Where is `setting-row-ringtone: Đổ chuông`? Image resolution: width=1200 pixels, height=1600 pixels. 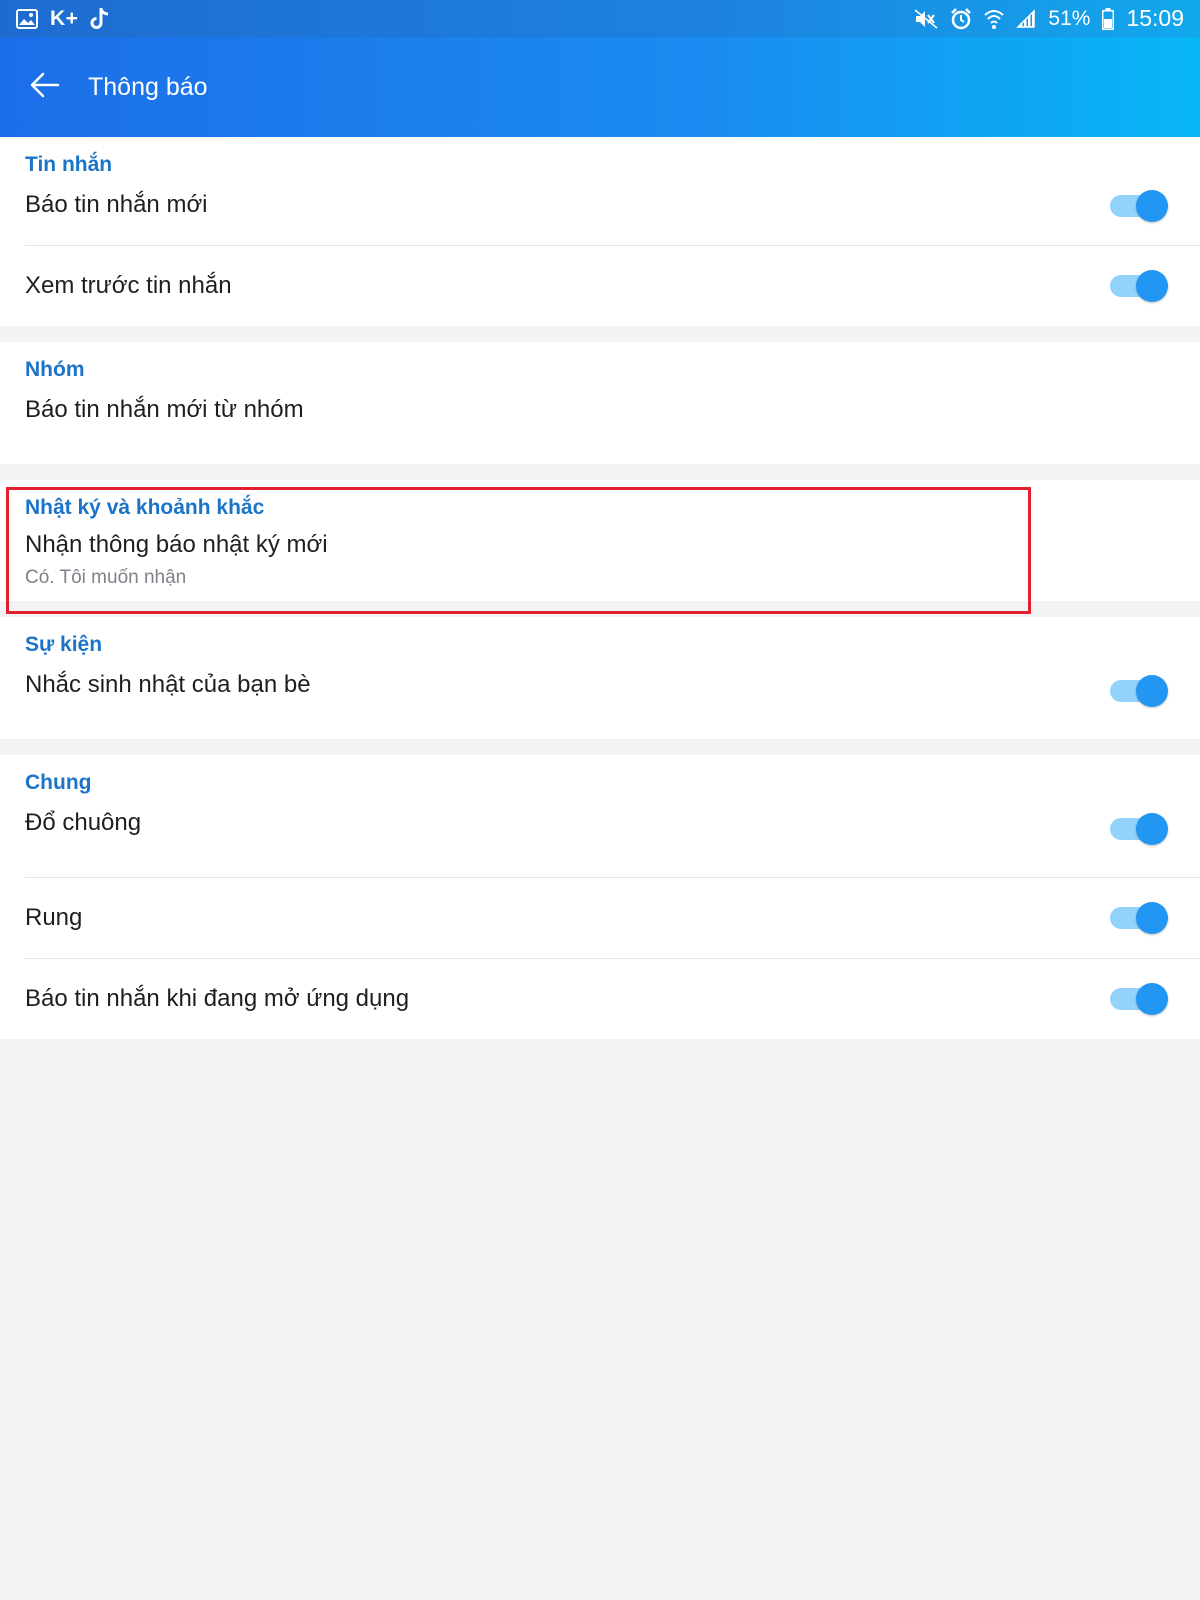
setting-row-ringtone: Đổ chuông is located at coordinates (600, 835).